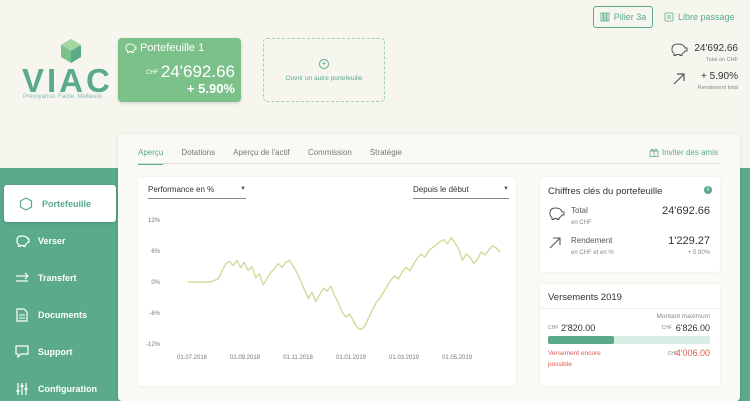 This screenshot has height=401, width=750. Describe the element at coordinates (578, 328) in the screenshot. I see `current-contribution: 2'820.00` at that location.